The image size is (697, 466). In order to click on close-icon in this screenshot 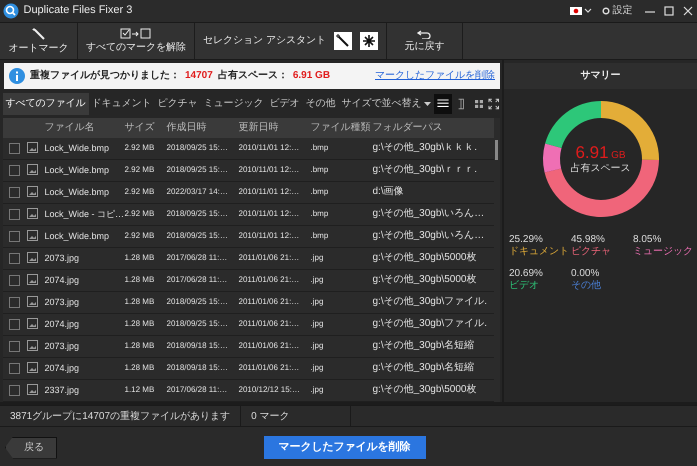, I will do `click(687, 11)`.